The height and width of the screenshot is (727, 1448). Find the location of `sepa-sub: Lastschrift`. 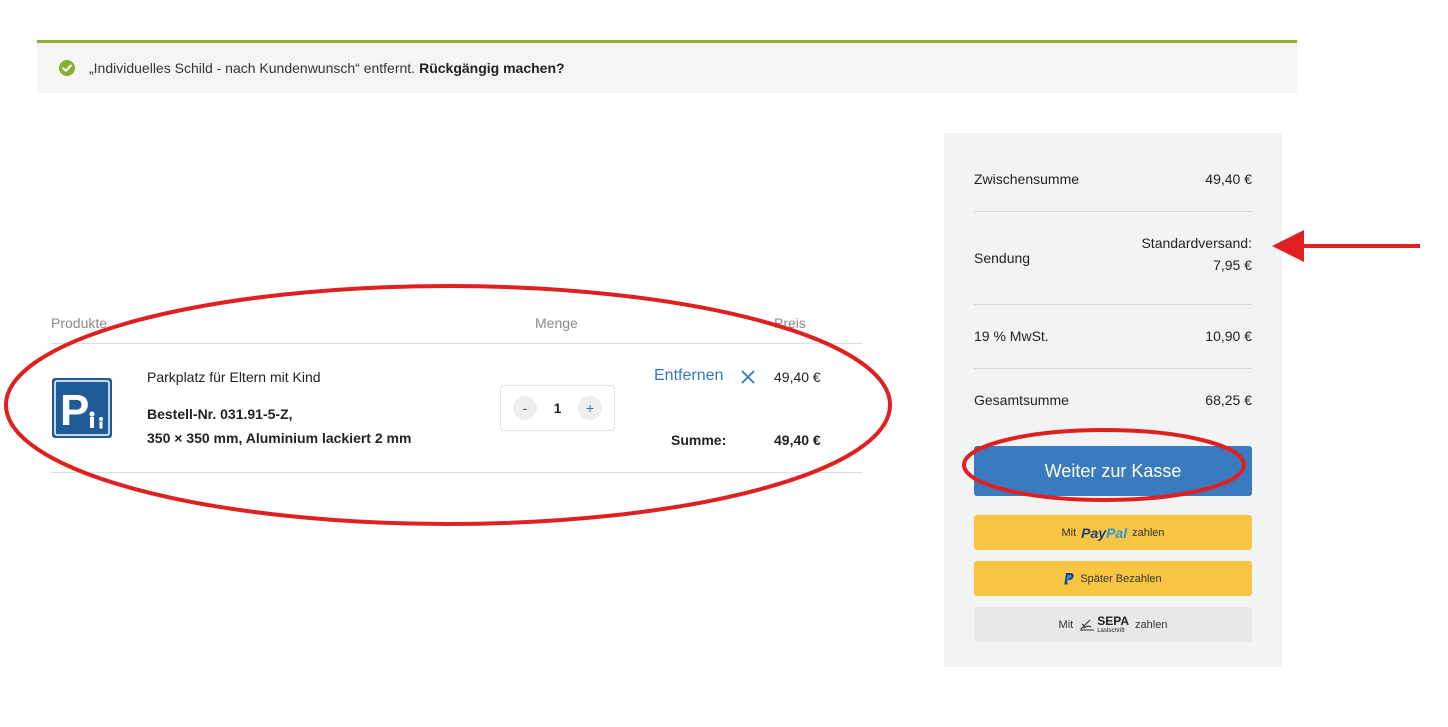

sepa-sub: Lastschrift is located at coordinates (1111, 630).